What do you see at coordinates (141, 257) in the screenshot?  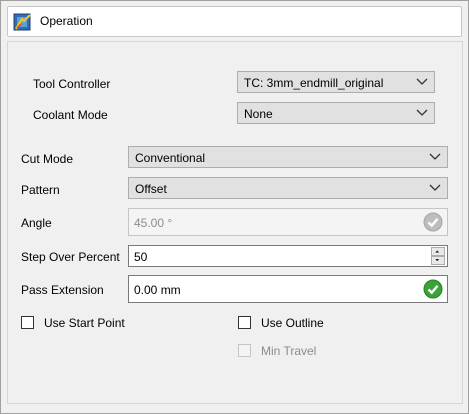 I see `step-over-value: 50` at bounding box center [141, 257].